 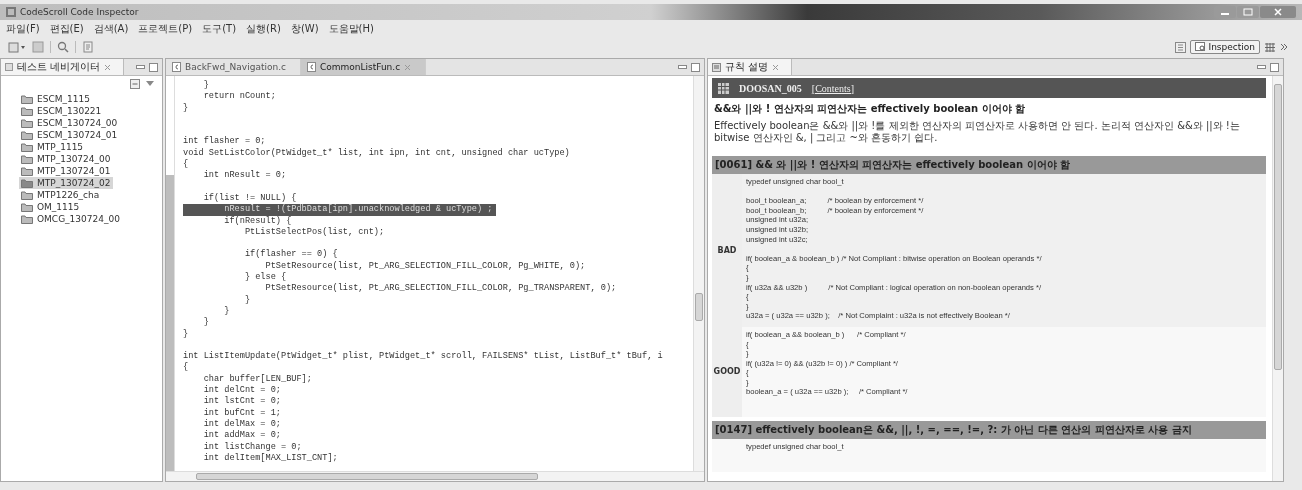 What do you see at coordinates (66, 29) in the screenshot?
I see `menu-item: 편집(E)` at bounding box center [66, 29].